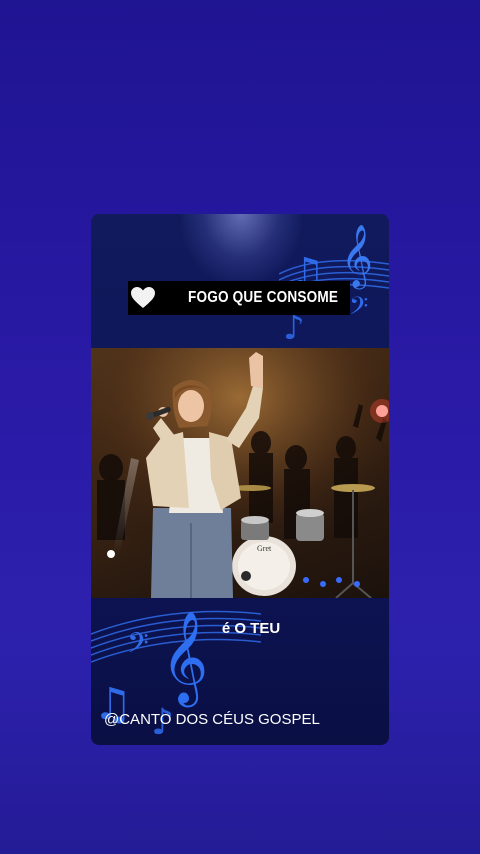  Describe the element at coordinates (257, 628) in the screenshot. I see `lyric-highlight: O TEU` at that location.